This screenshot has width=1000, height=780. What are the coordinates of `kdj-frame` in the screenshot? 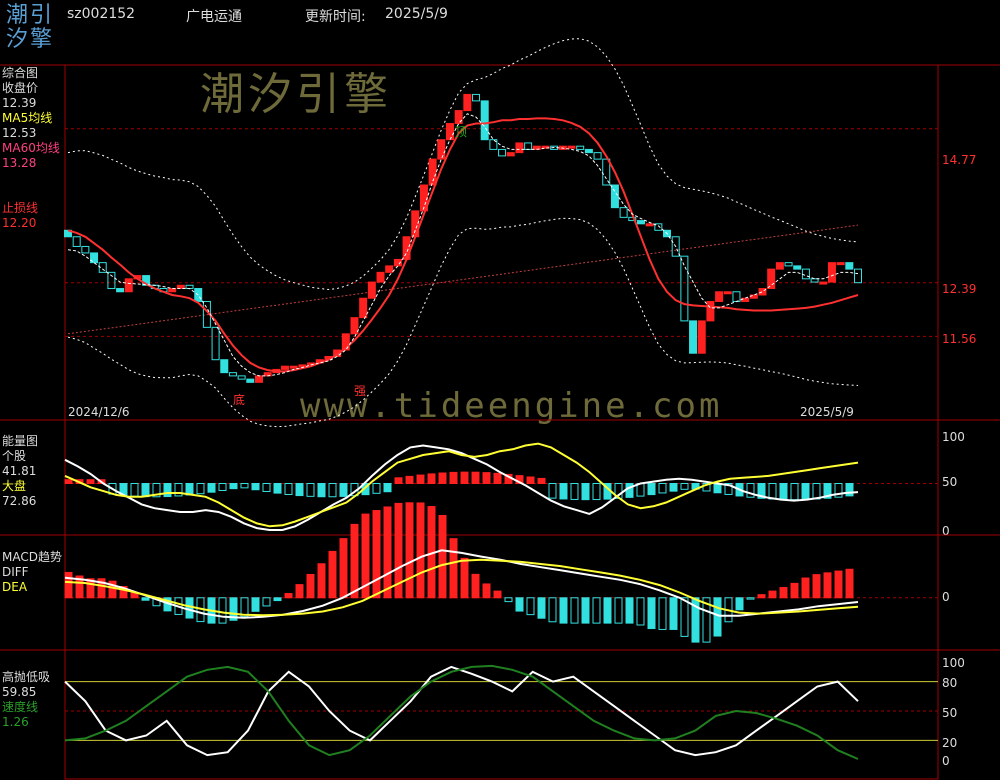 It's located at (501, 714).